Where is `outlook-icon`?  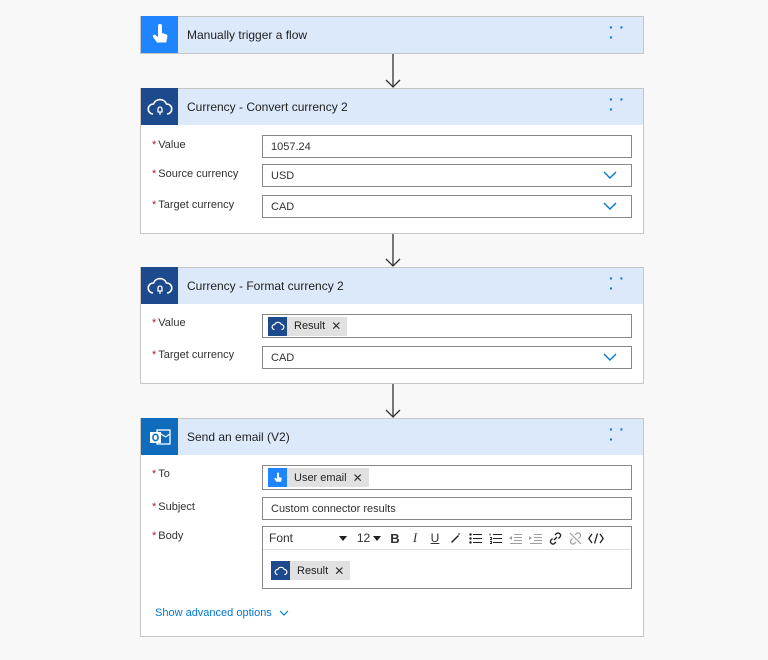 outlook-icon is located at coordinates (159, 436).